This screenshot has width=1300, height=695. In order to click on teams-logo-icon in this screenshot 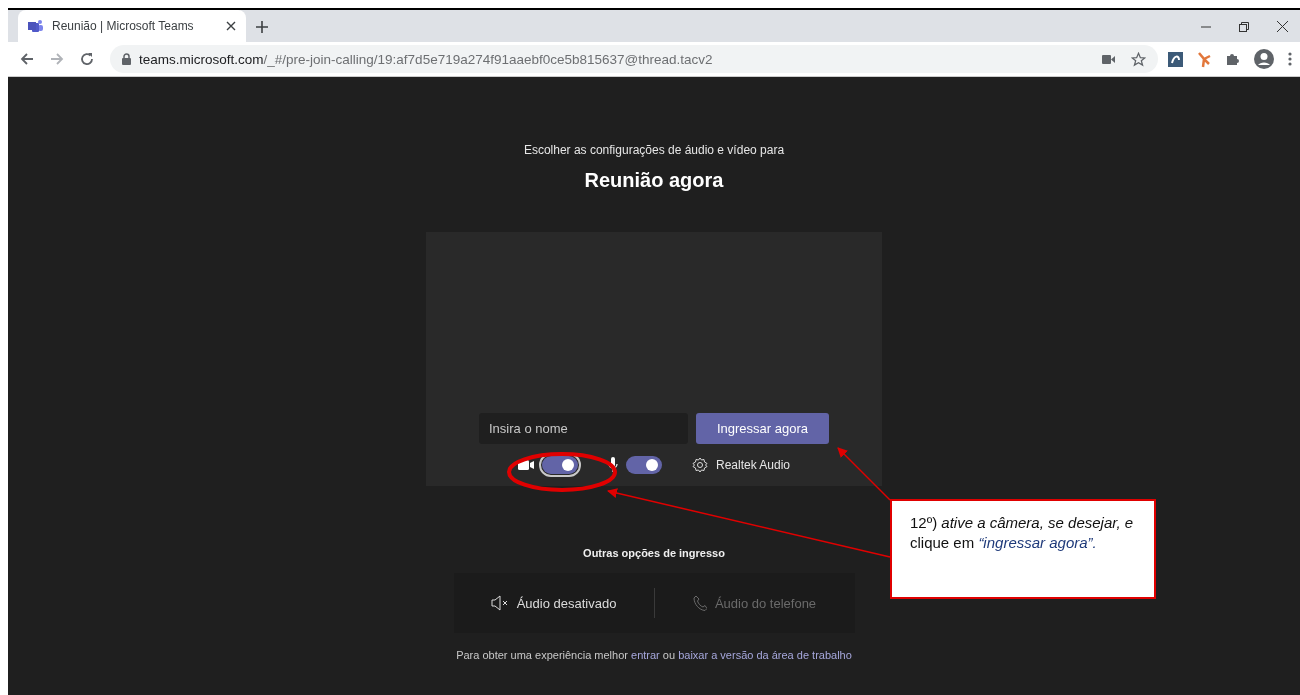, I will do `click(36, 26)`.